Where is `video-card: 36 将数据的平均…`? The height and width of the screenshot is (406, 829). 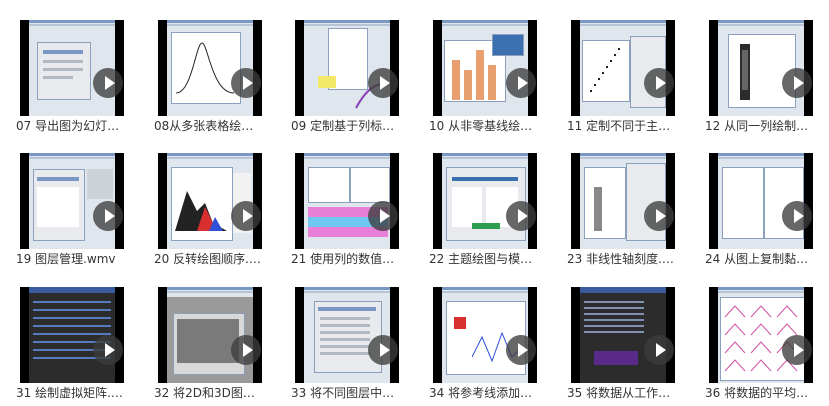 video-card: 36 将数据的平均… is located at coordinates (759, 344).